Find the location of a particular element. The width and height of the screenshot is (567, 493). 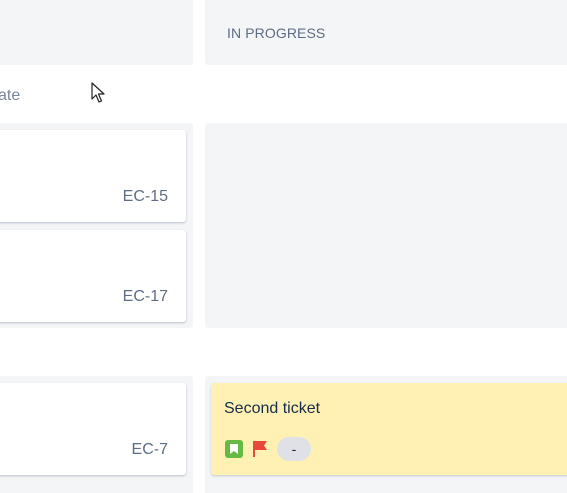

column-title-in-progress: IN PROGRESS is located at coordinates (276, 33).